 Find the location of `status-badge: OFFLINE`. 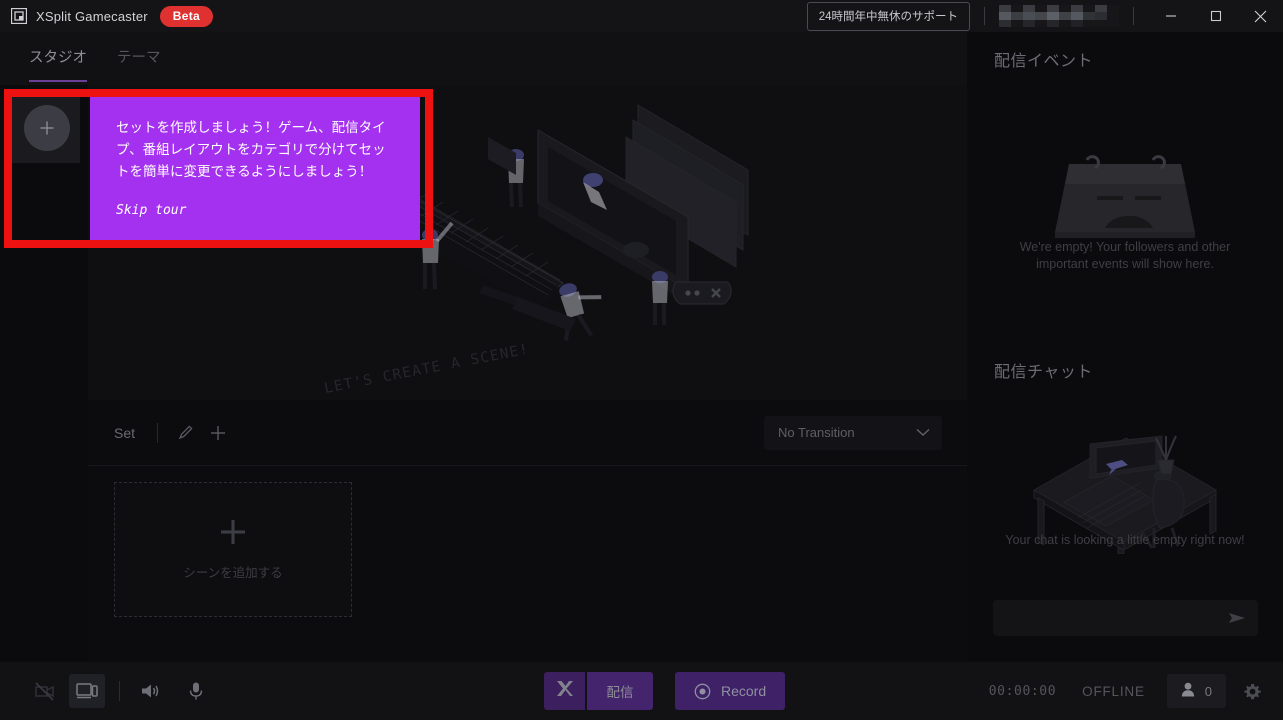

status-badge: OFFLINE is located at coordinates (1113, 691).